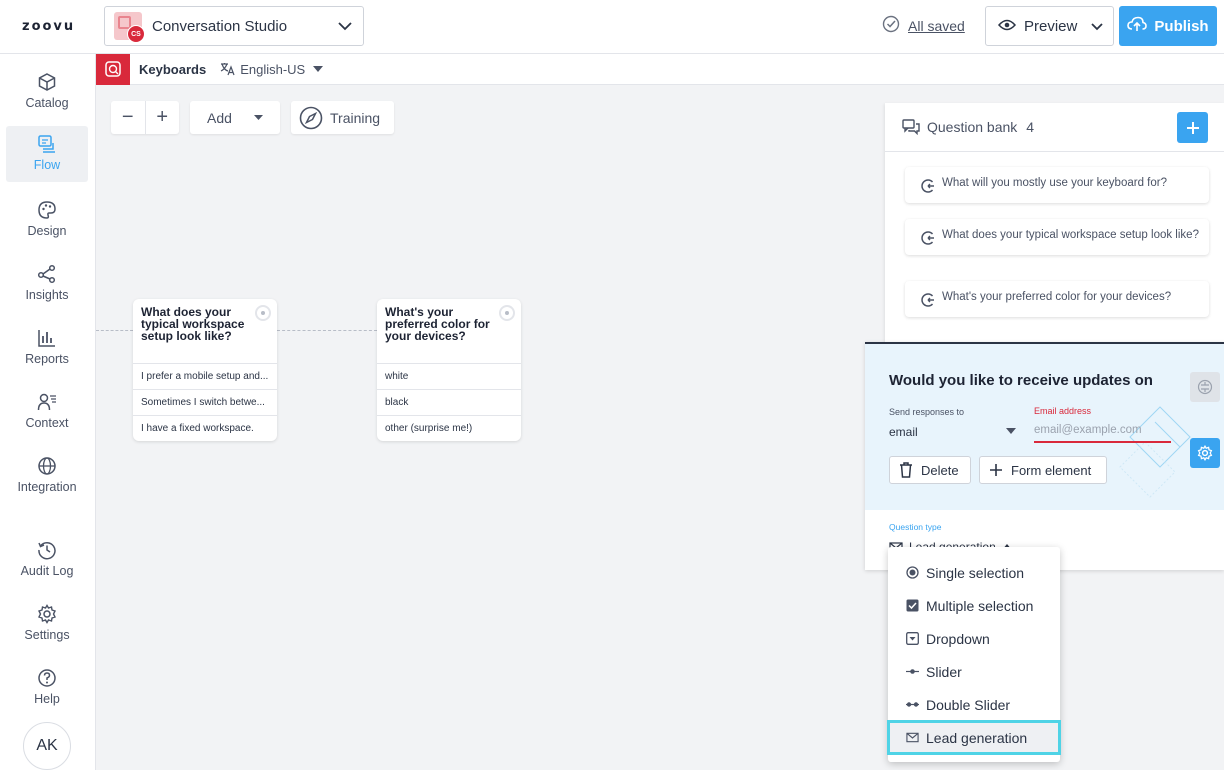  Describe the element at coordinates (1137, 26) in the screenshot. I see `cloud-upload-icon` at that location.